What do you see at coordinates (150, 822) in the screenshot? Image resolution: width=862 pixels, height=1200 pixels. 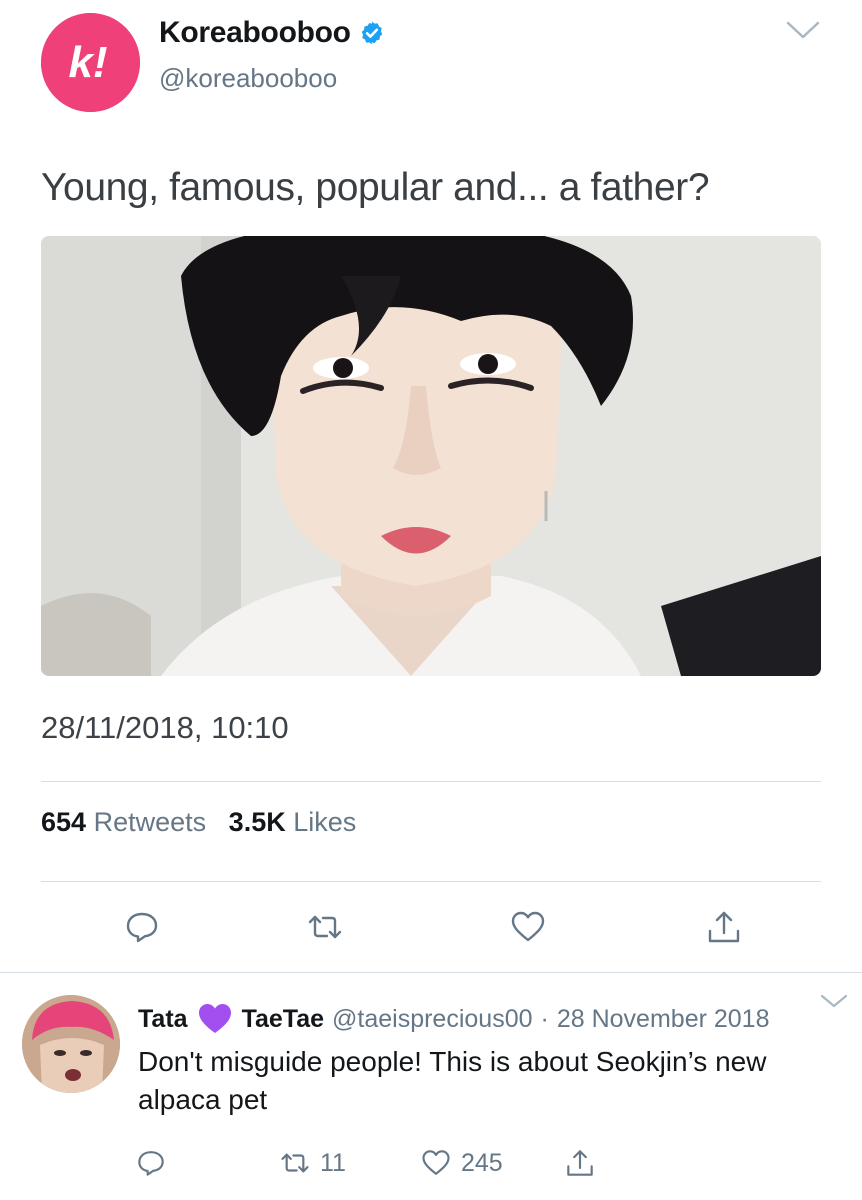 I see `retweet-label: Retweets` at bounding box center [150, 822].